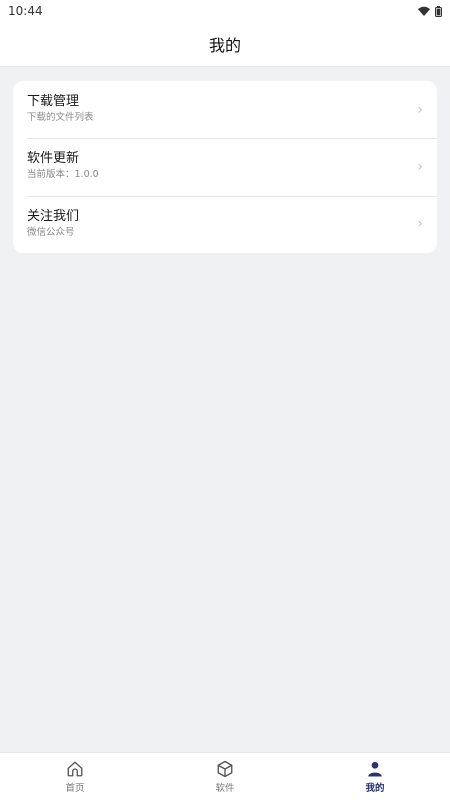 This screenshot has width=450, height=800. Describe the element at coordinates (375, 768) in the screenshot. I see `user-icon` at that location.